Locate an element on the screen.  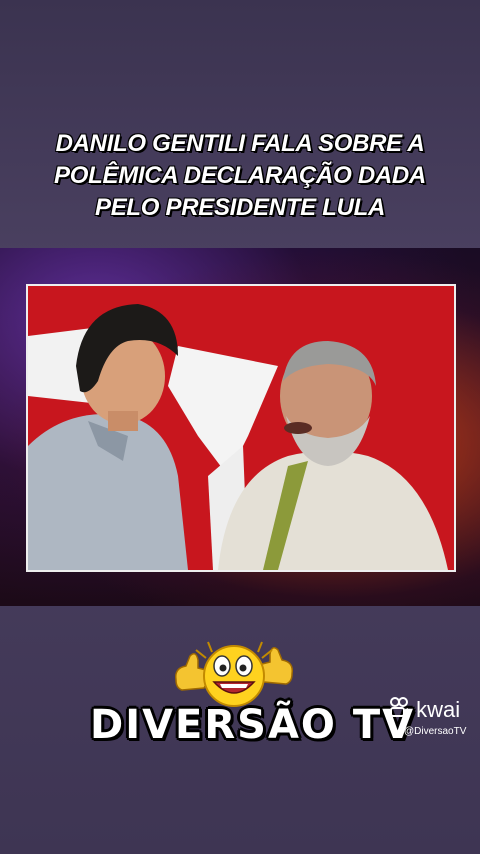
kwai-platform-label: kwai is located at coordinates (438, 710).